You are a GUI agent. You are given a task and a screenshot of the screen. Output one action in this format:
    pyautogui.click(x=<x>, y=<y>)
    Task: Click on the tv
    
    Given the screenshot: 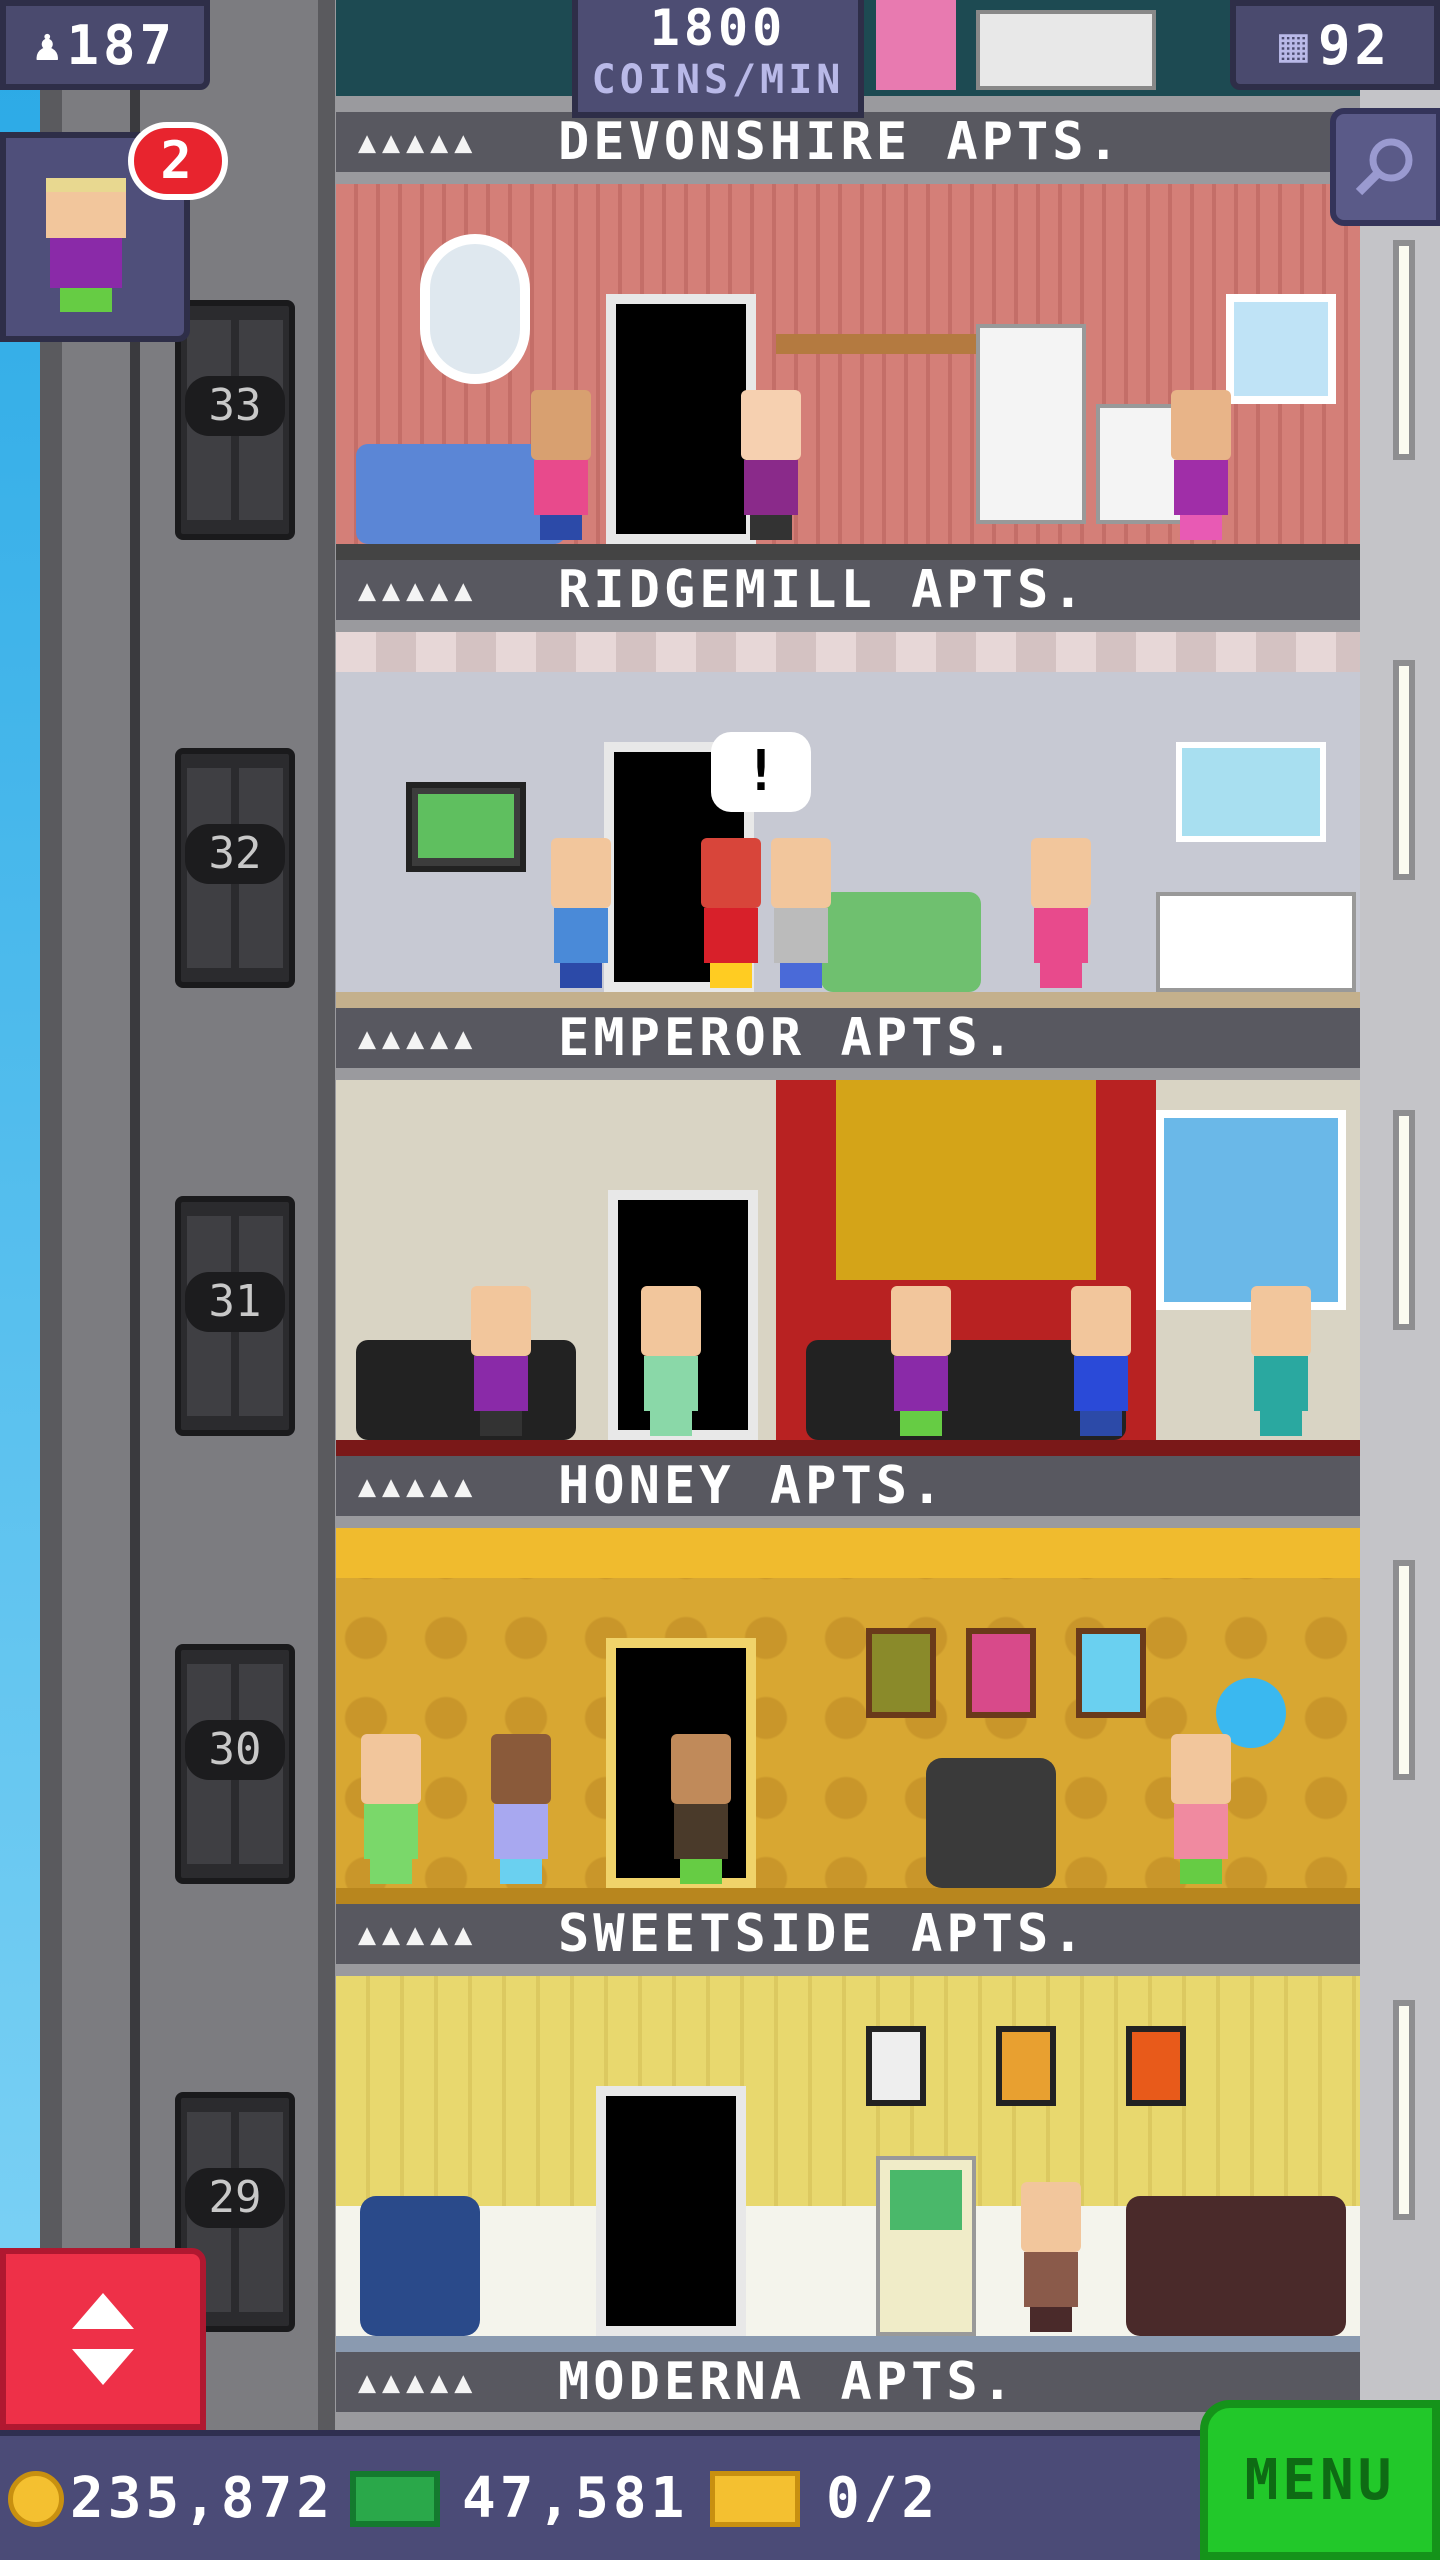 What is the action you would take?
    pyautogui.click(x=466, y=827)
    